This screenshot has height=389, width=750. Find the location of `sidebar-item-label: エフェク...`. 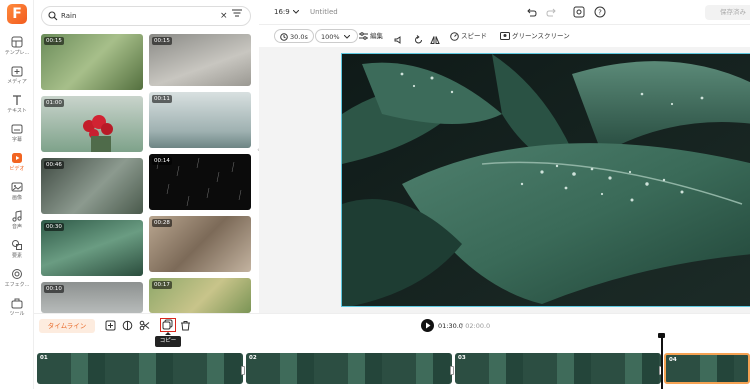

sidebar-item-label: エフェク... is located at coordinates (17, 285).